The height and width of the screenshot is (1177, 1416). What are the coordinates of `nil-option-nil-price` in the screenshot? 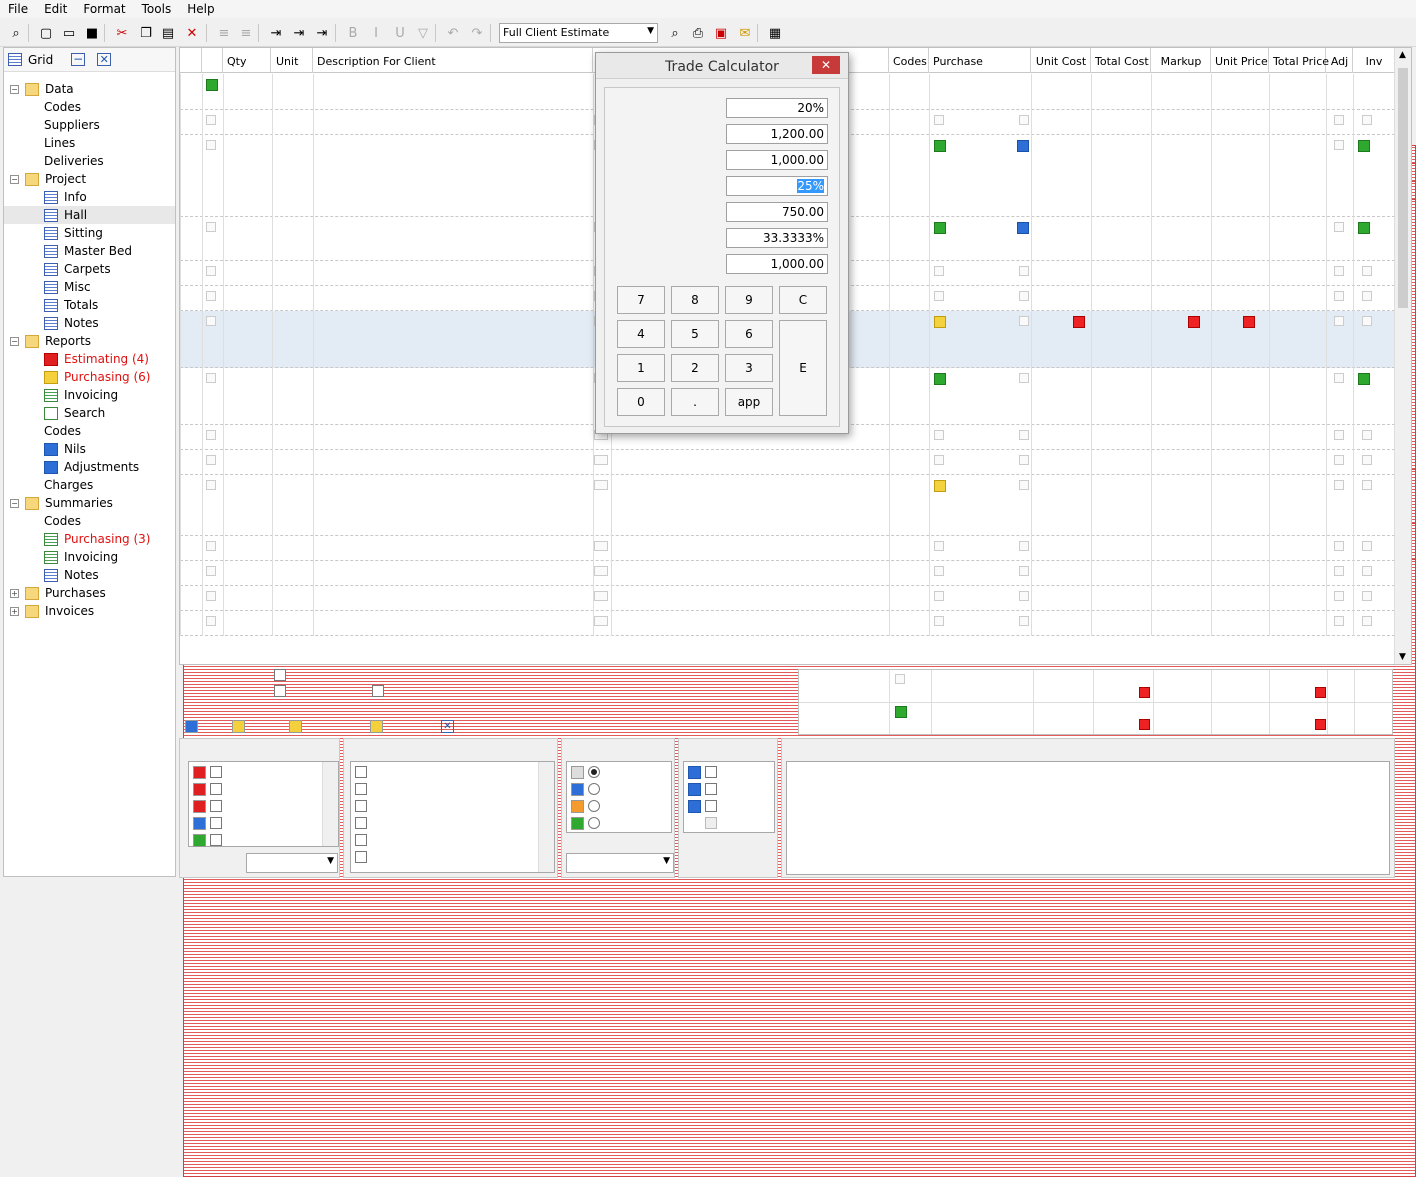 It's located at (704, 806).